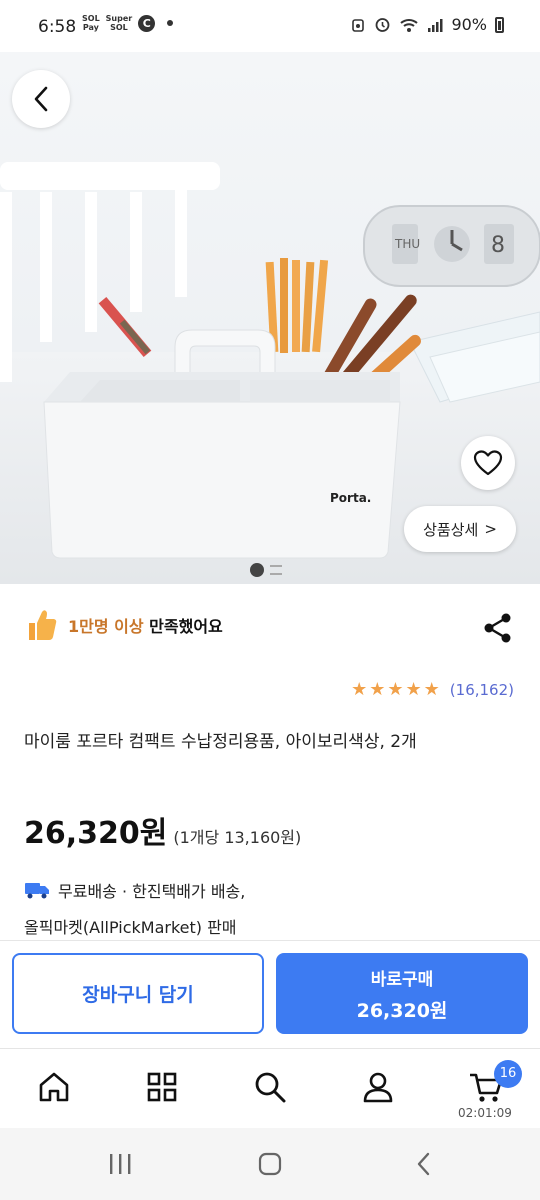  What do you see at coordinates (402, 979) in the screenshot?
I see `buy-now-label: 바로구매` at bounding box center [402, 979].